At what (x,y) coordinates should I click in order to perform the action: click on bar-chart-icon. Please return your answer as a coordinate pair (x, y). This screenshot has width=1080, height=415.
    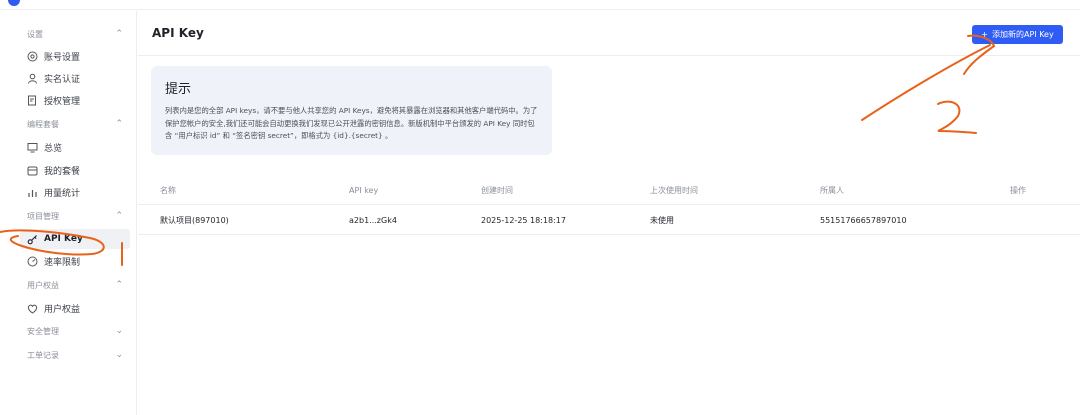
    Looking at the image, I should click on (32, 192).